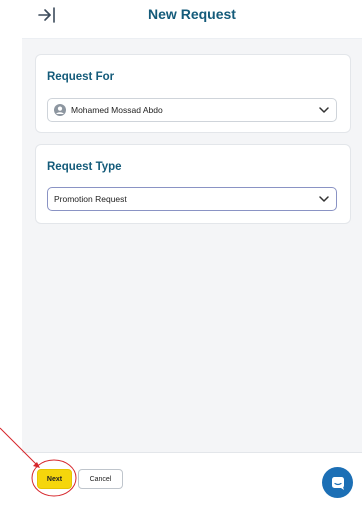  I want to click on request-type-title: Request Type, so click(84, 167).